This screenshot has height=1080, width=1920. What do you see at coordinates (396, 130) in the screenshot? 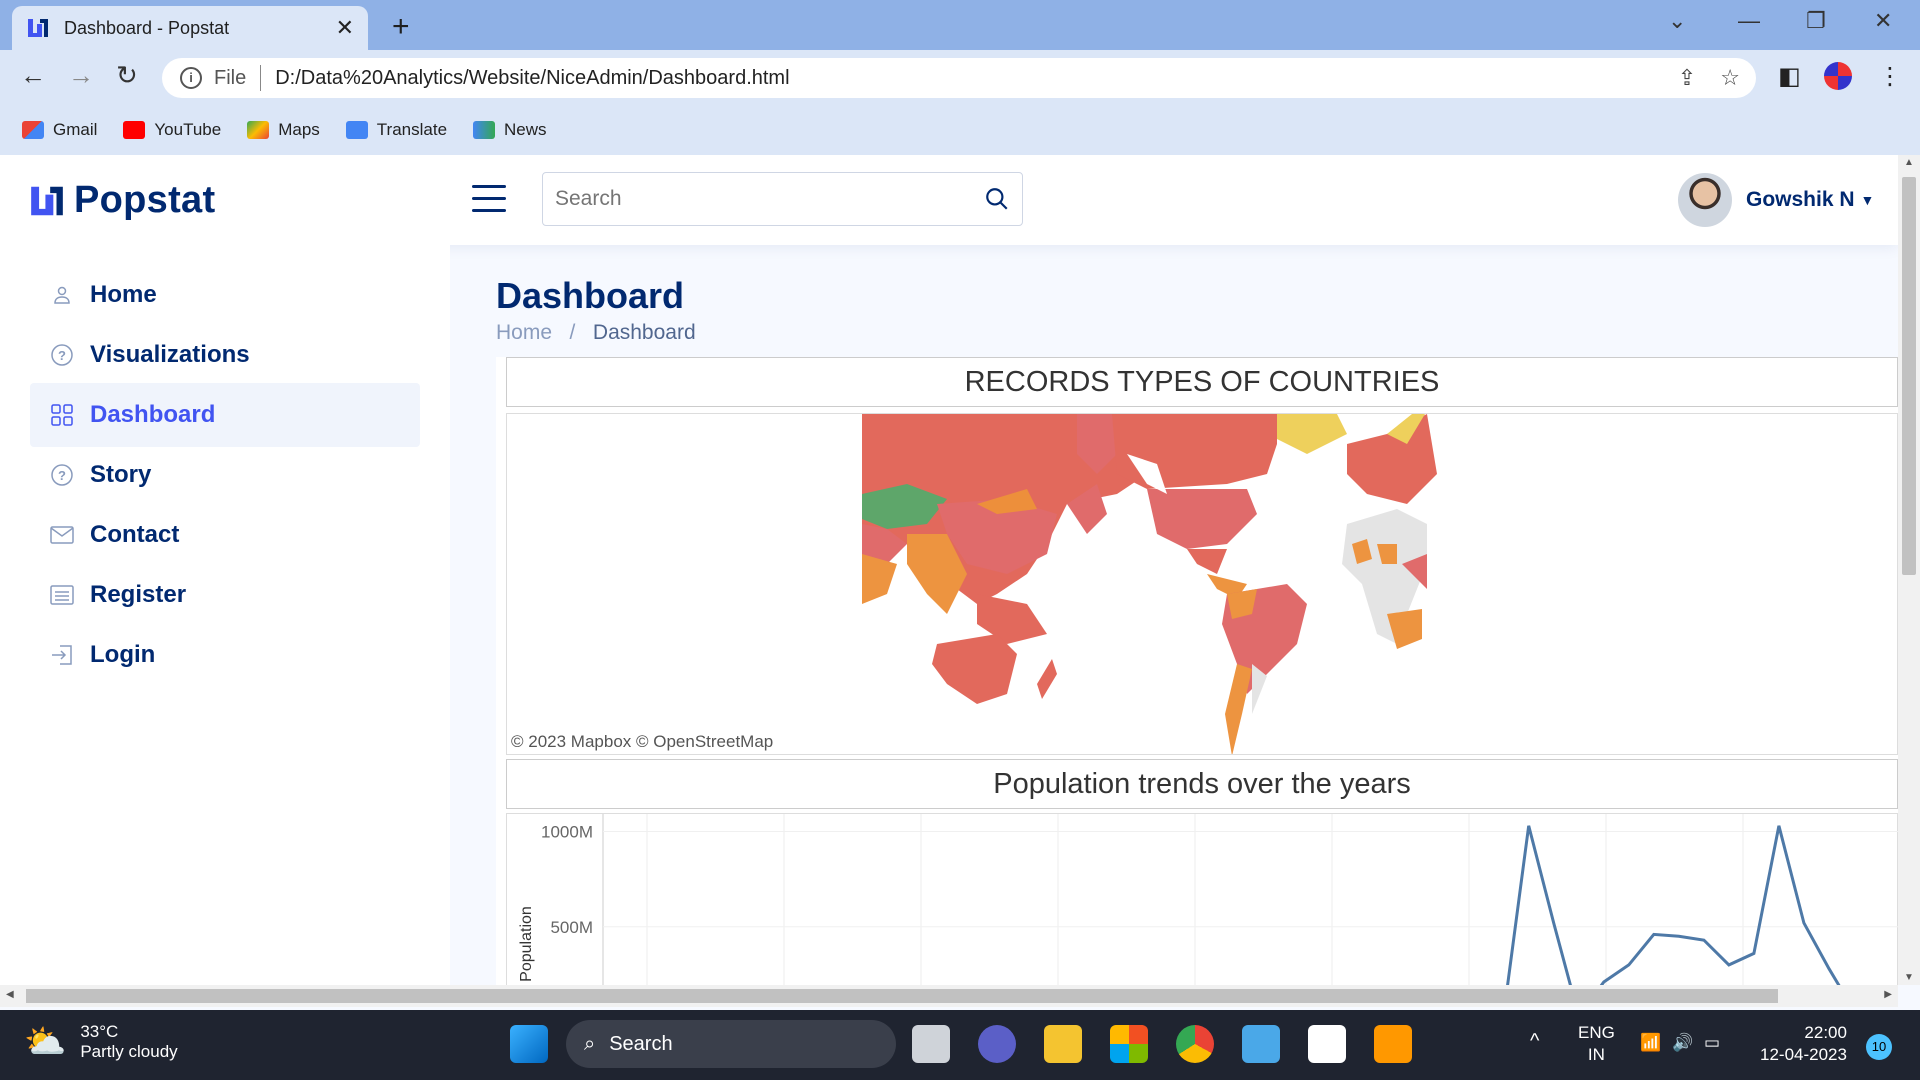
I see `bookmark-translate: Translate` at bounding box center [396, 130].